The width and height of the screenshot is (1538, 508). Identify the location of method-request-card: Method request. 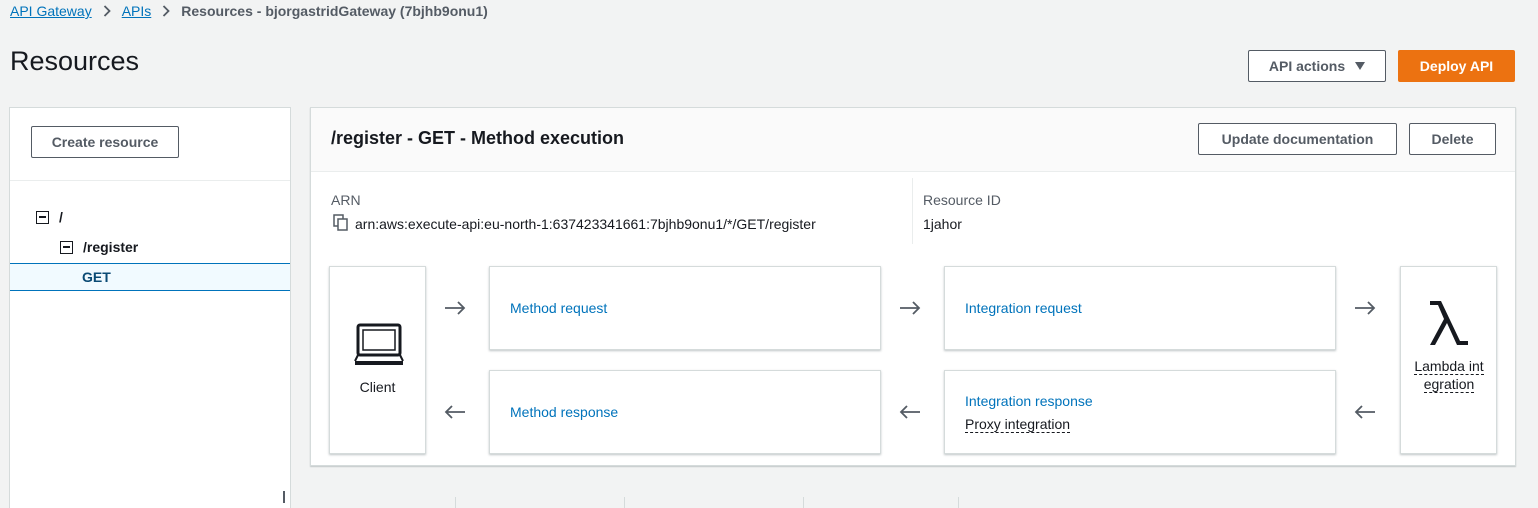
(685, 308).